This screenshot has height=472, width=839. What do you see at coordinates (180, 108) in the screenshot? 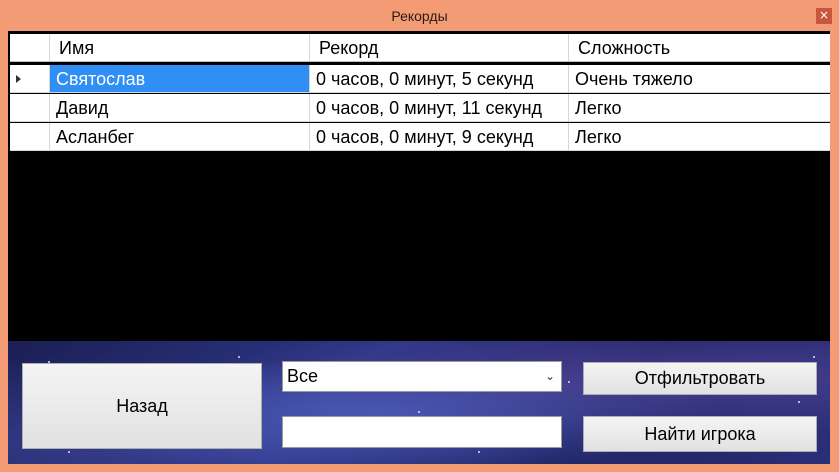
I see `cell-name: Давид` at bounding box center [180, 108].